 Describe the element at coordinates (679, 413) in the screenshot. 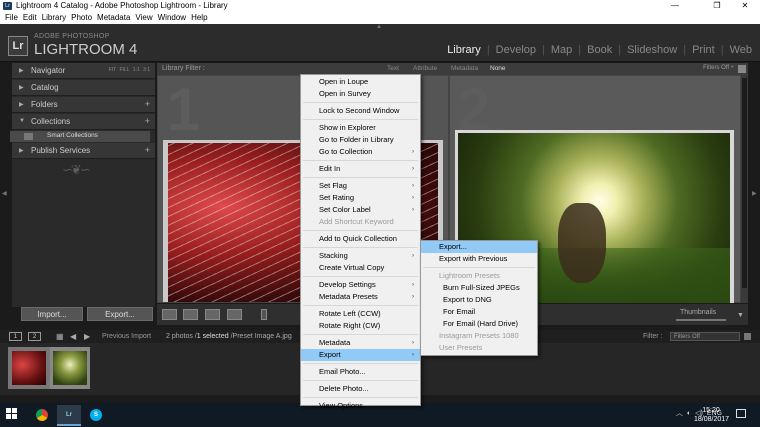

I see `tray-chevron-up-icon: ︿` at that location.